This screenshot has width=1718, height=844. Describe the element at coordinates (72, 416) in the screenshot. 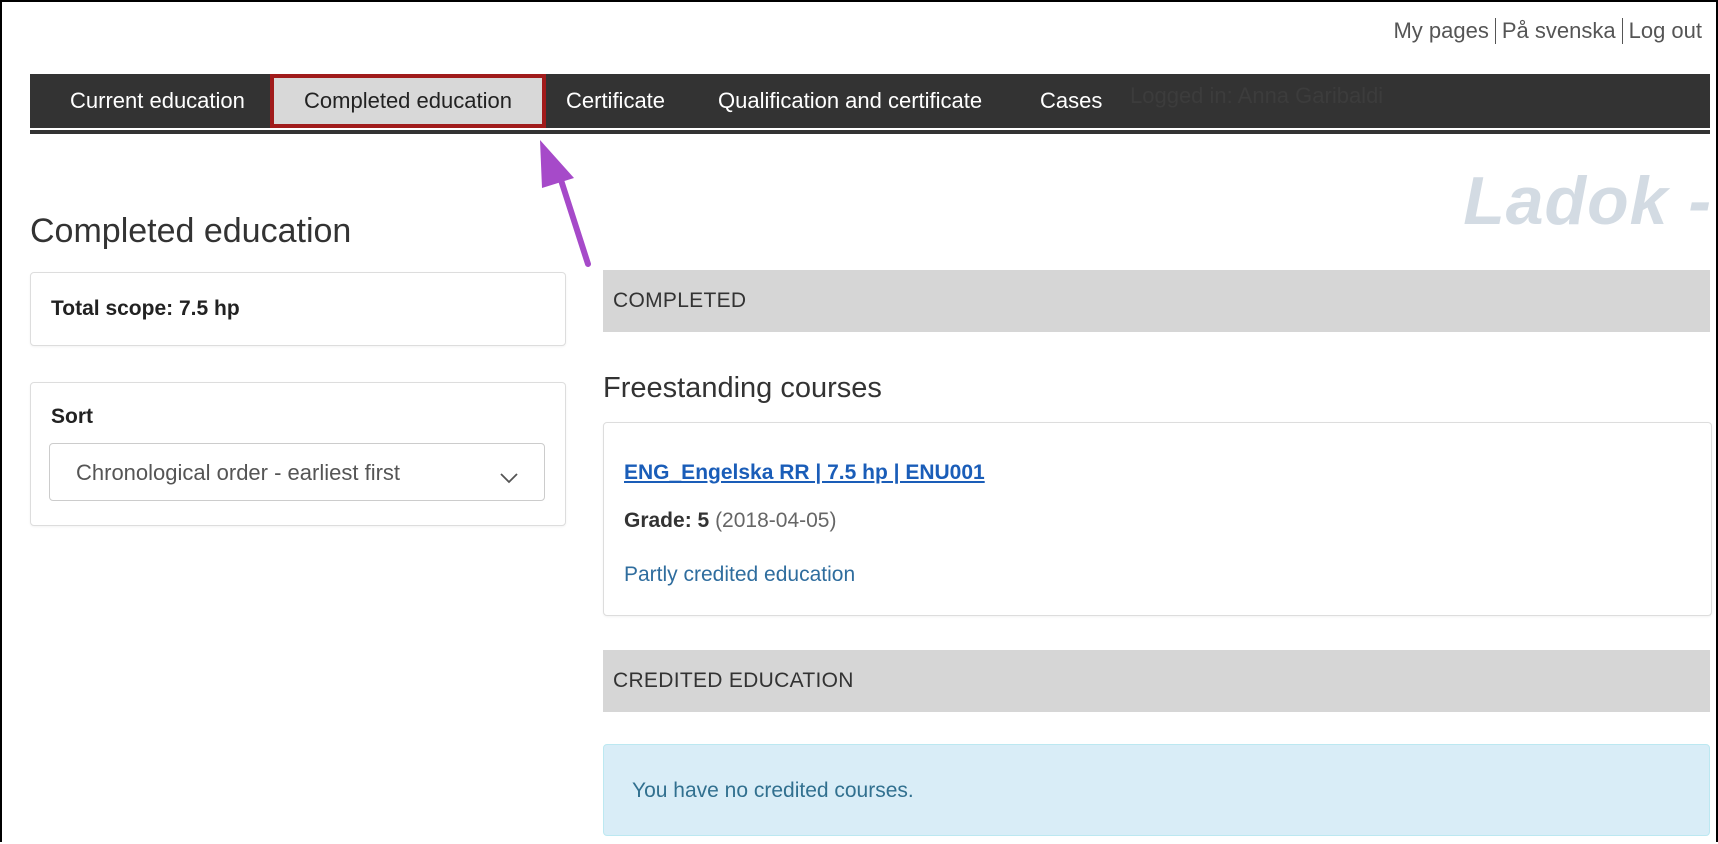

I see `sort-label: Sort` at that location.